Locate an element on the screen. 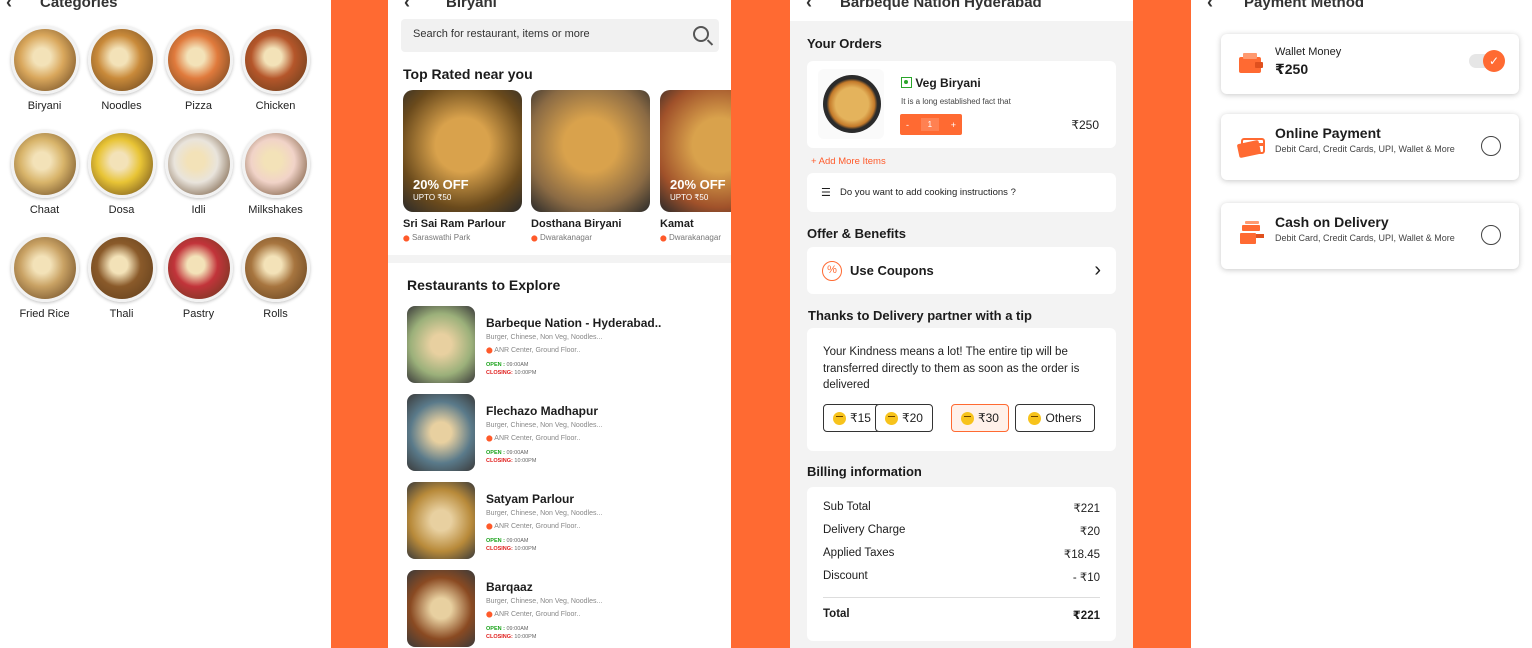 This screenshot has height=648, width=1532. cod-radio is located at coordinates (1491, 235).